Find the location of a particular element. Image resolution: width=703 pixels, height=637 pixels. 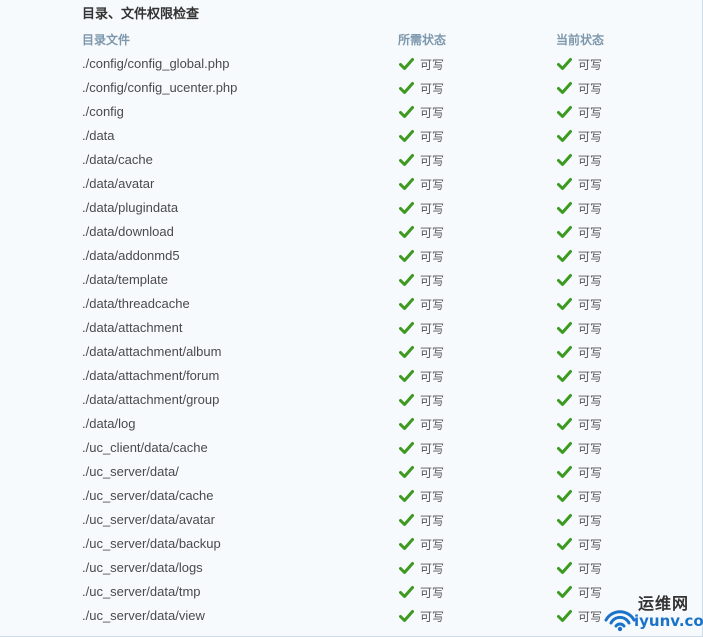

site-watermark: 运维网 iyunv.com is located at coordinates (650, 610).